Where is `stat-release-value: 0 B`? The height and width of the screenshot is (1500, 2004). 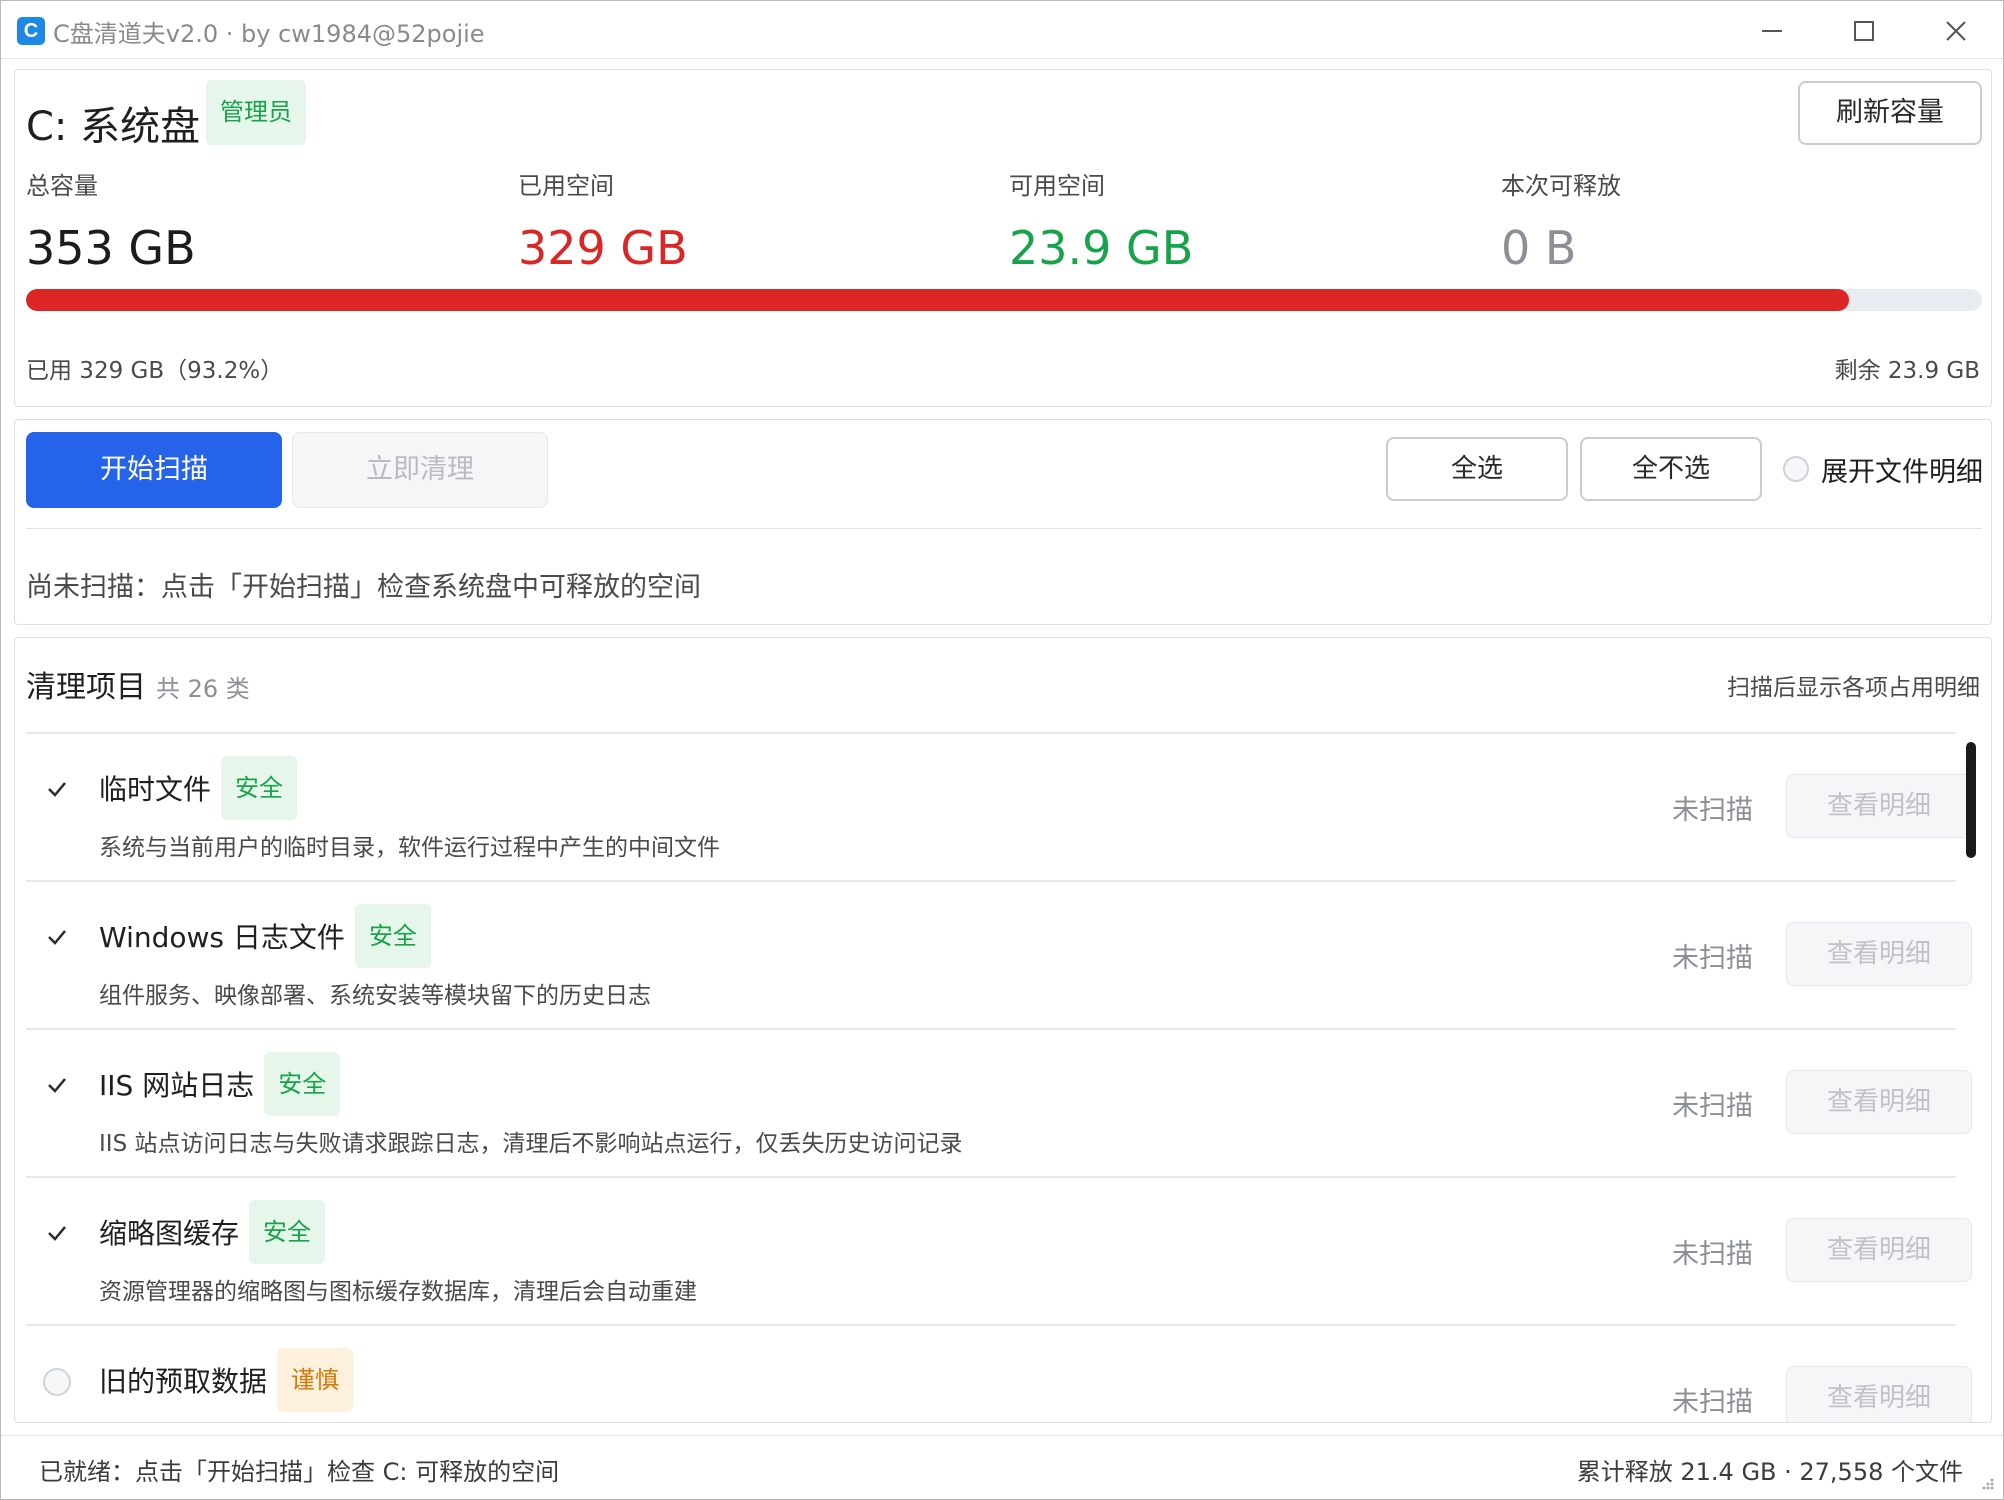
stat-release-value: 0 B is located at coordinates (1539, 248).